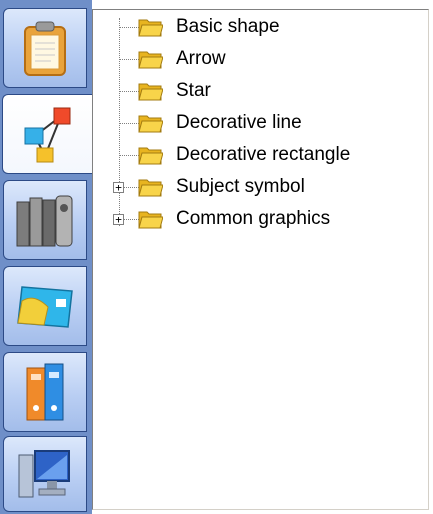  I want to click on tree-item-decorative-rectangle: Decorative rectangle, so click(258, 155).